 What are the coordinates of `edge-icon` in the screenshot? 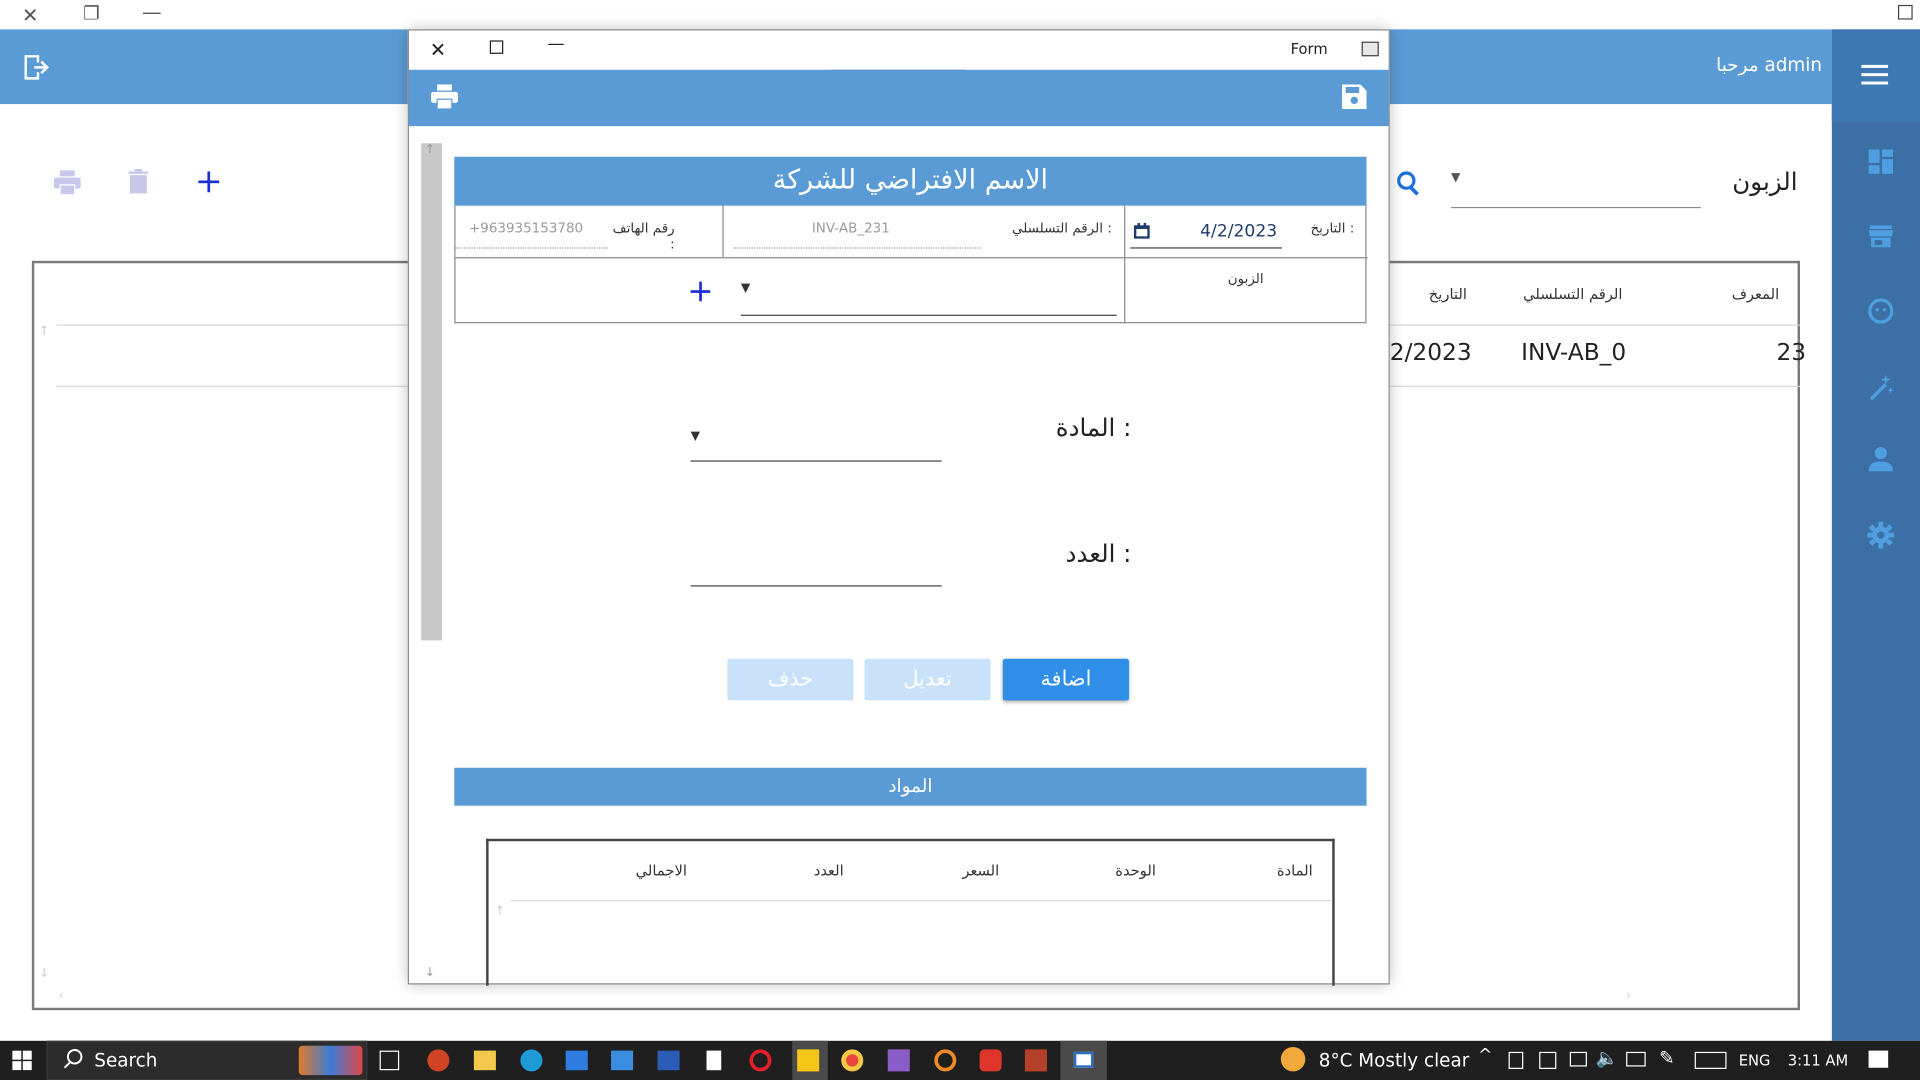 It's located at (531, 1060).